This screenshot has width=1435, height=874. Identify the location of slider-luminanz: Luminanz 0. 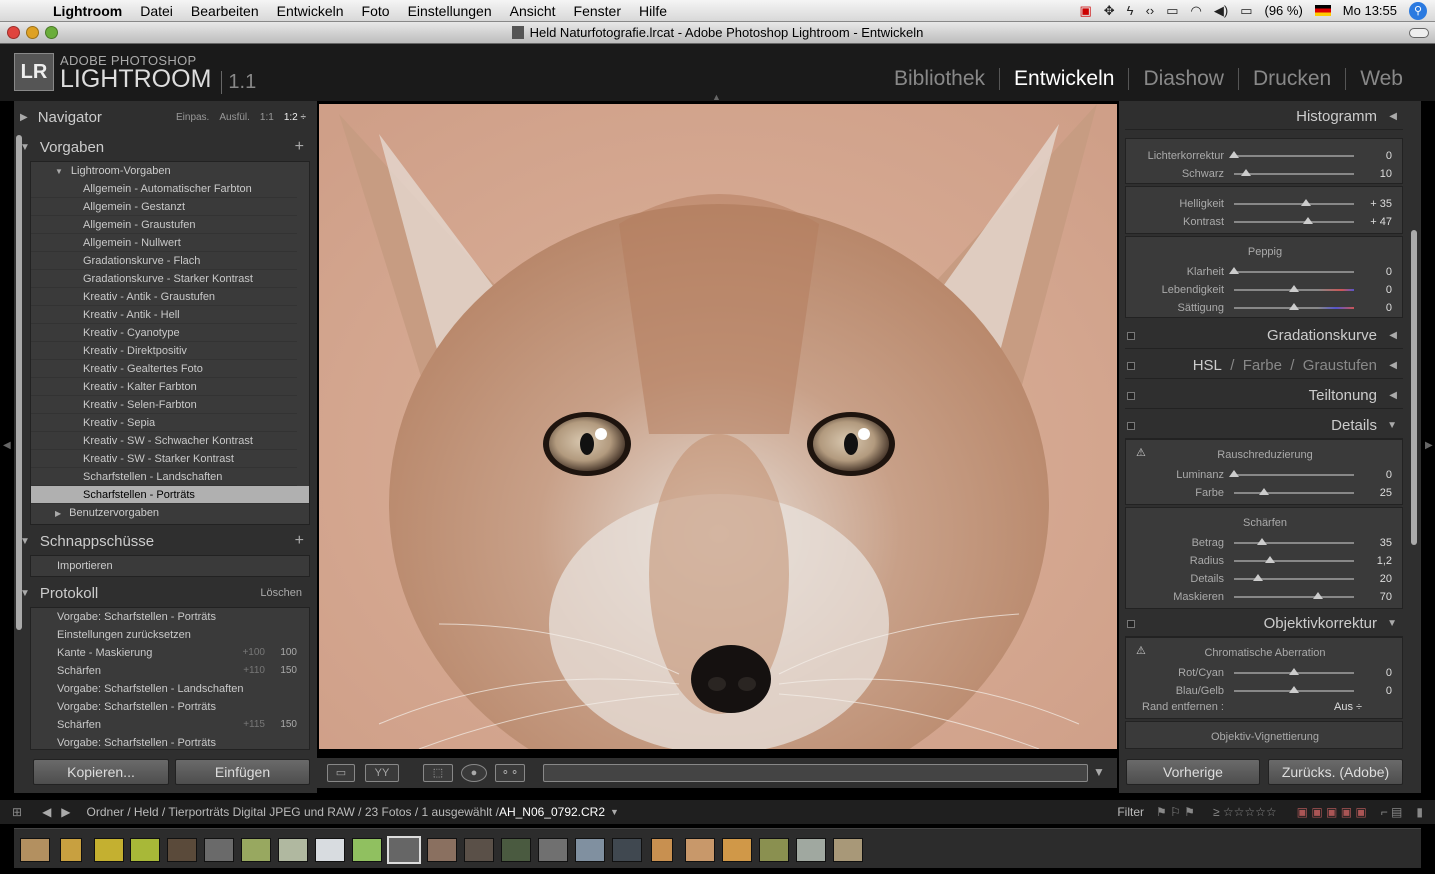
(1265, 475).